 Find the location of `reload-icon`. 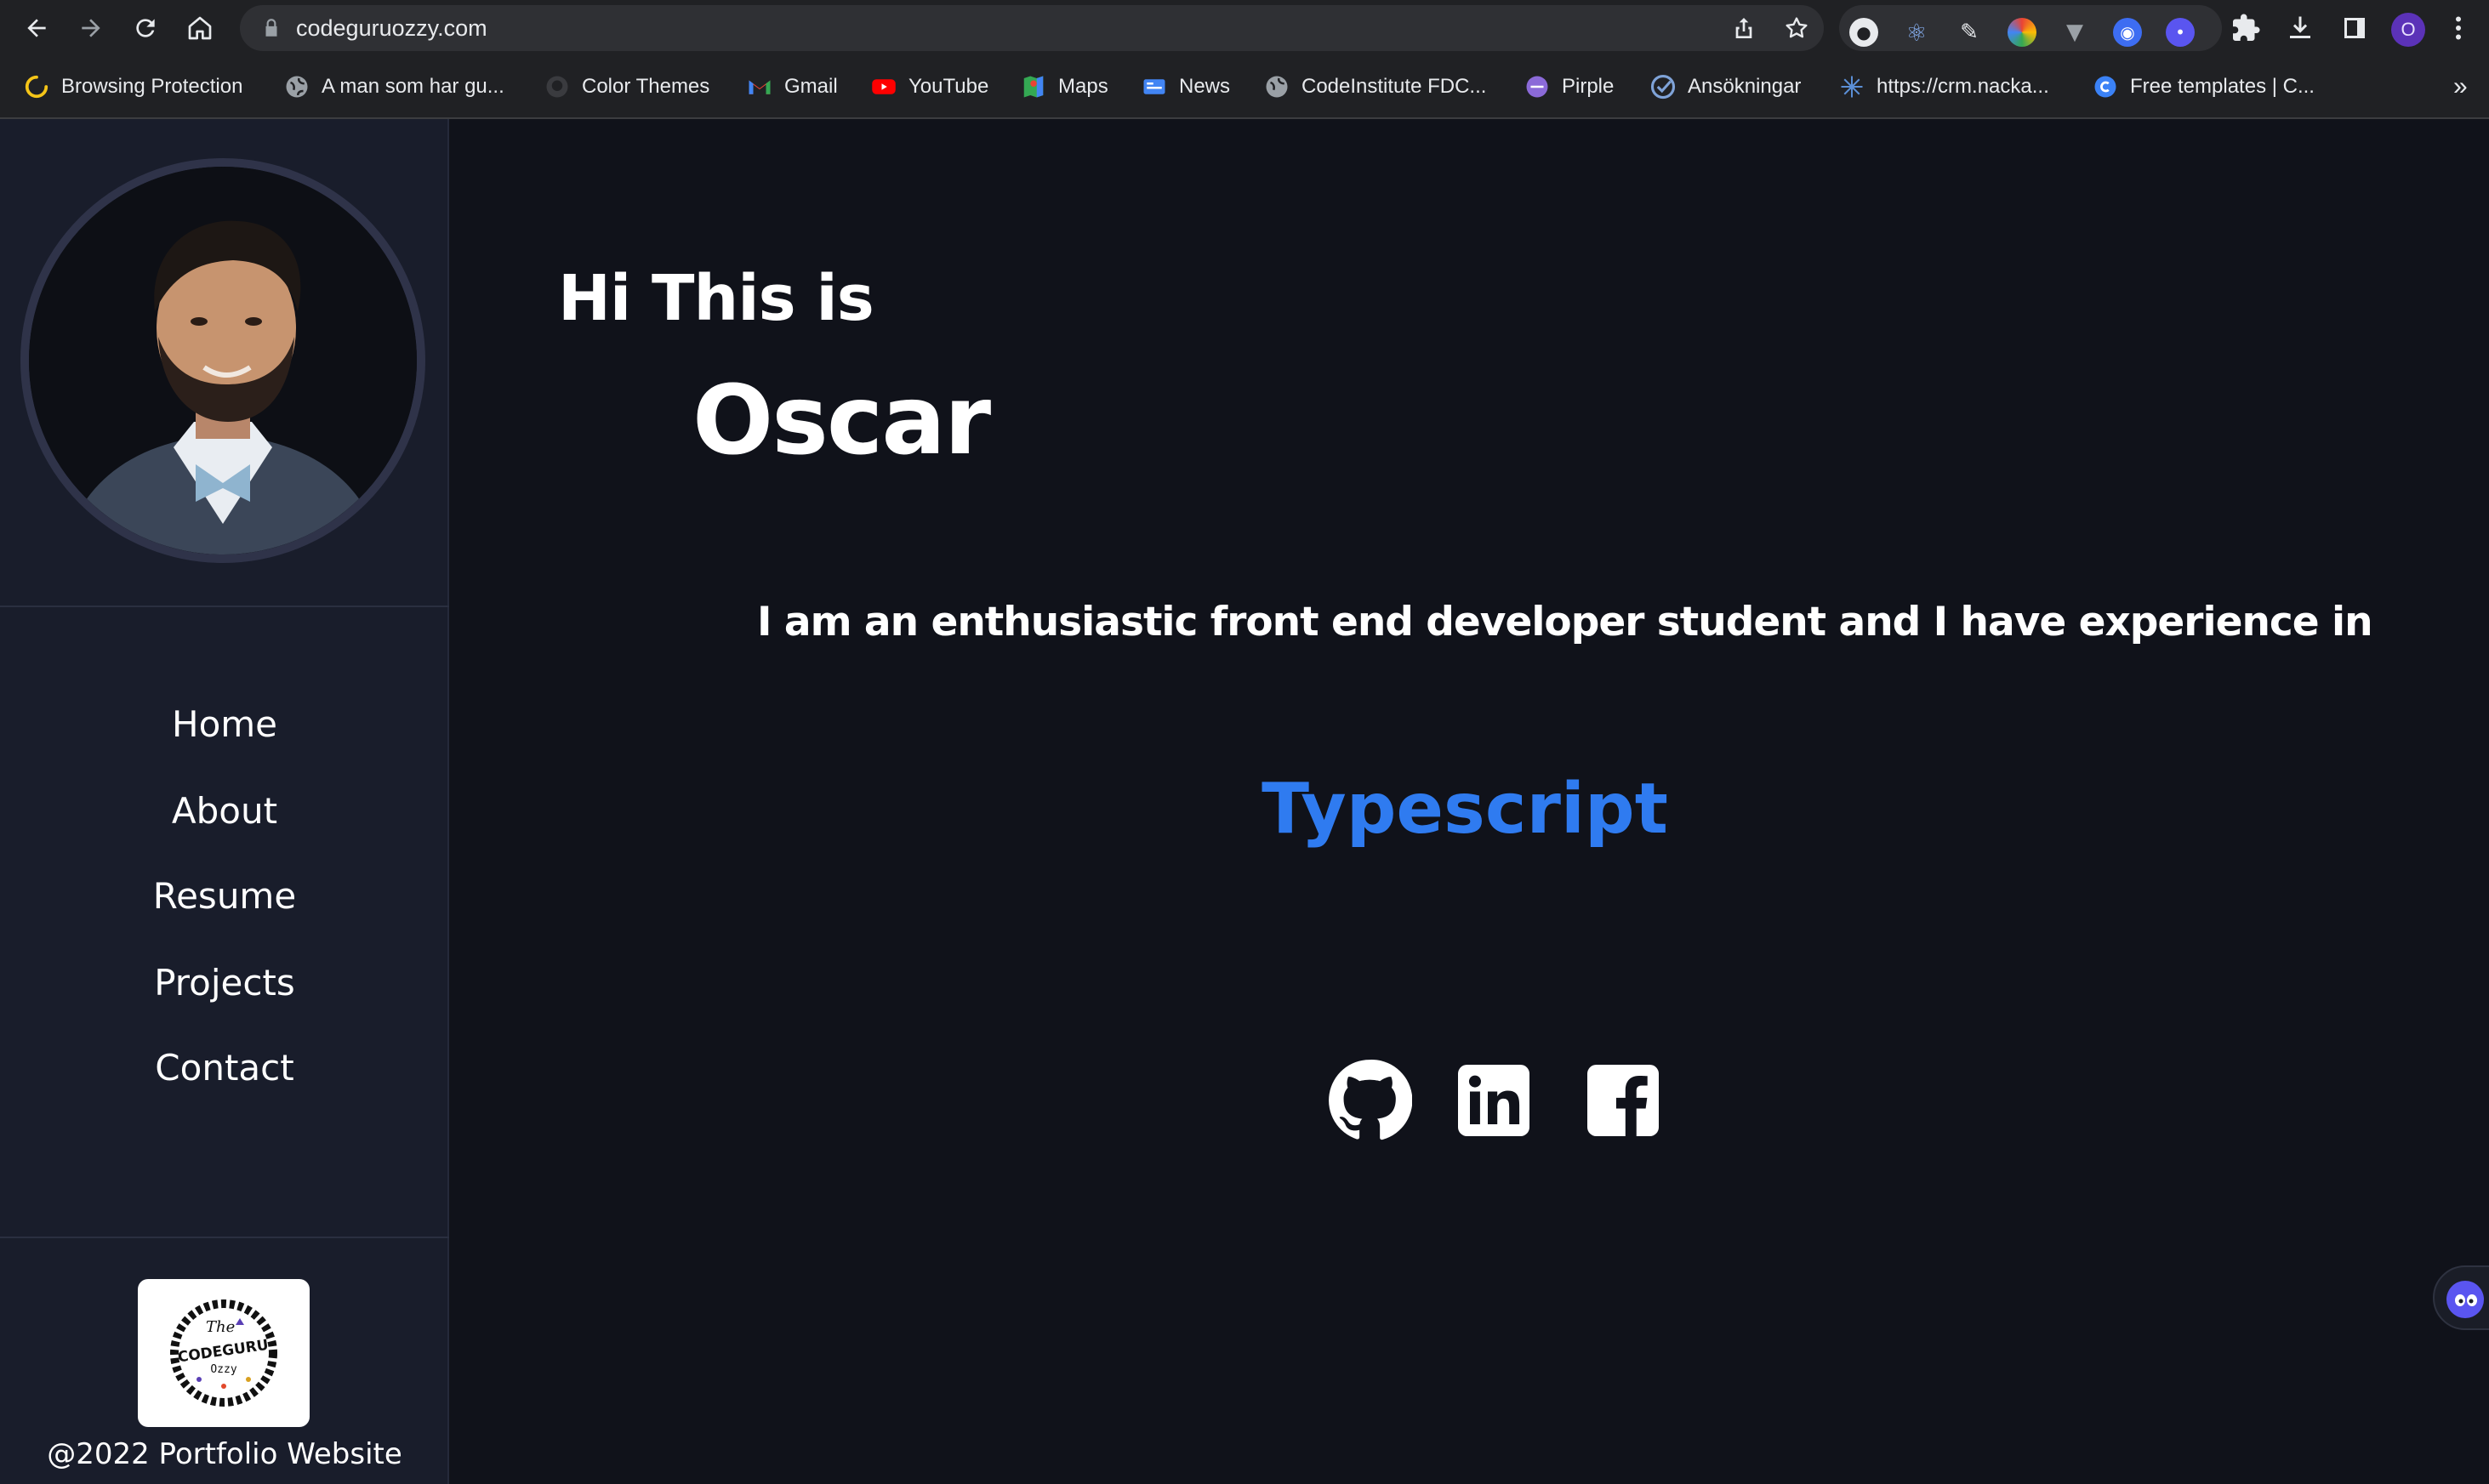

reload-icon is located at coordinates (145, 28).